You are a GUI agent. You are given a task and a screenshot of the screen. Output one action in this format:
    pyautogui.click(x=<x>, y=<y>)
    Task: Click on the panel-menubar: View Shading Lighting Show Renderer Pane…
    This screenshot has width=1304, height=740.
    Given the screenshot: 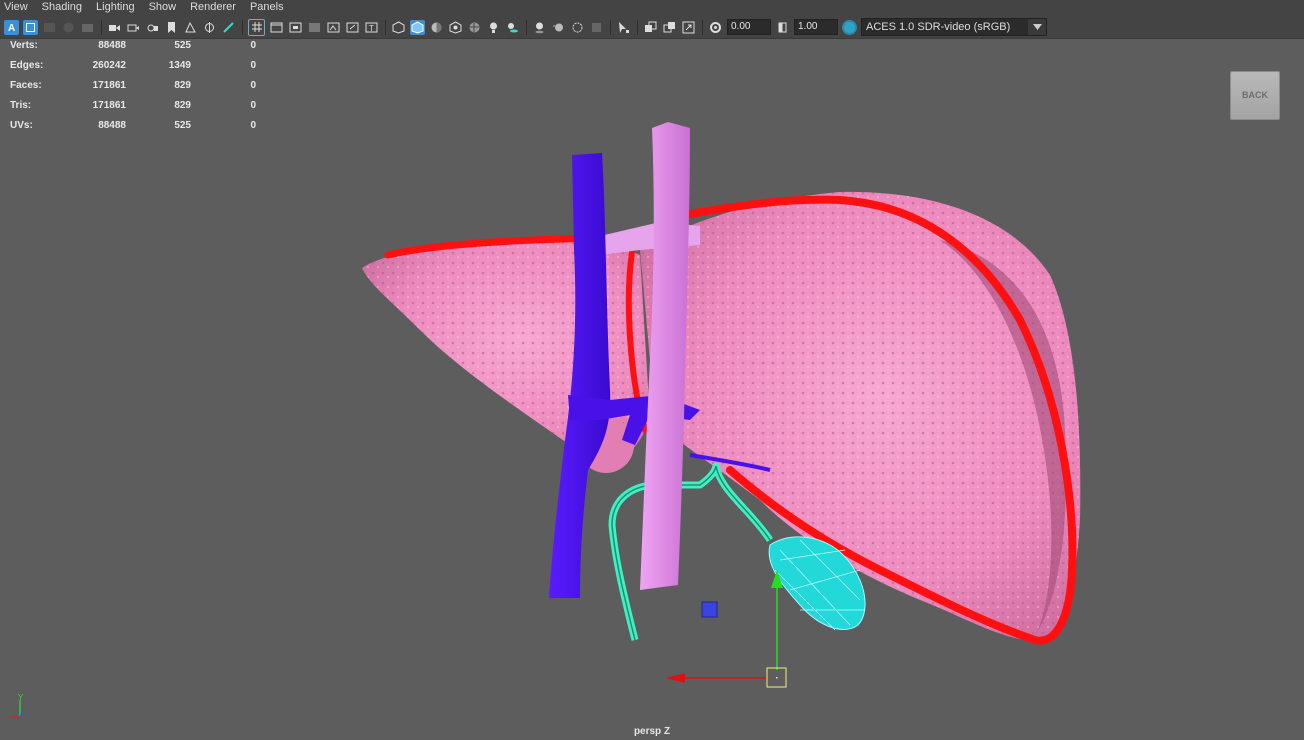 What is the action you would take?
    pyautogui.click(x=147, y=7)
    